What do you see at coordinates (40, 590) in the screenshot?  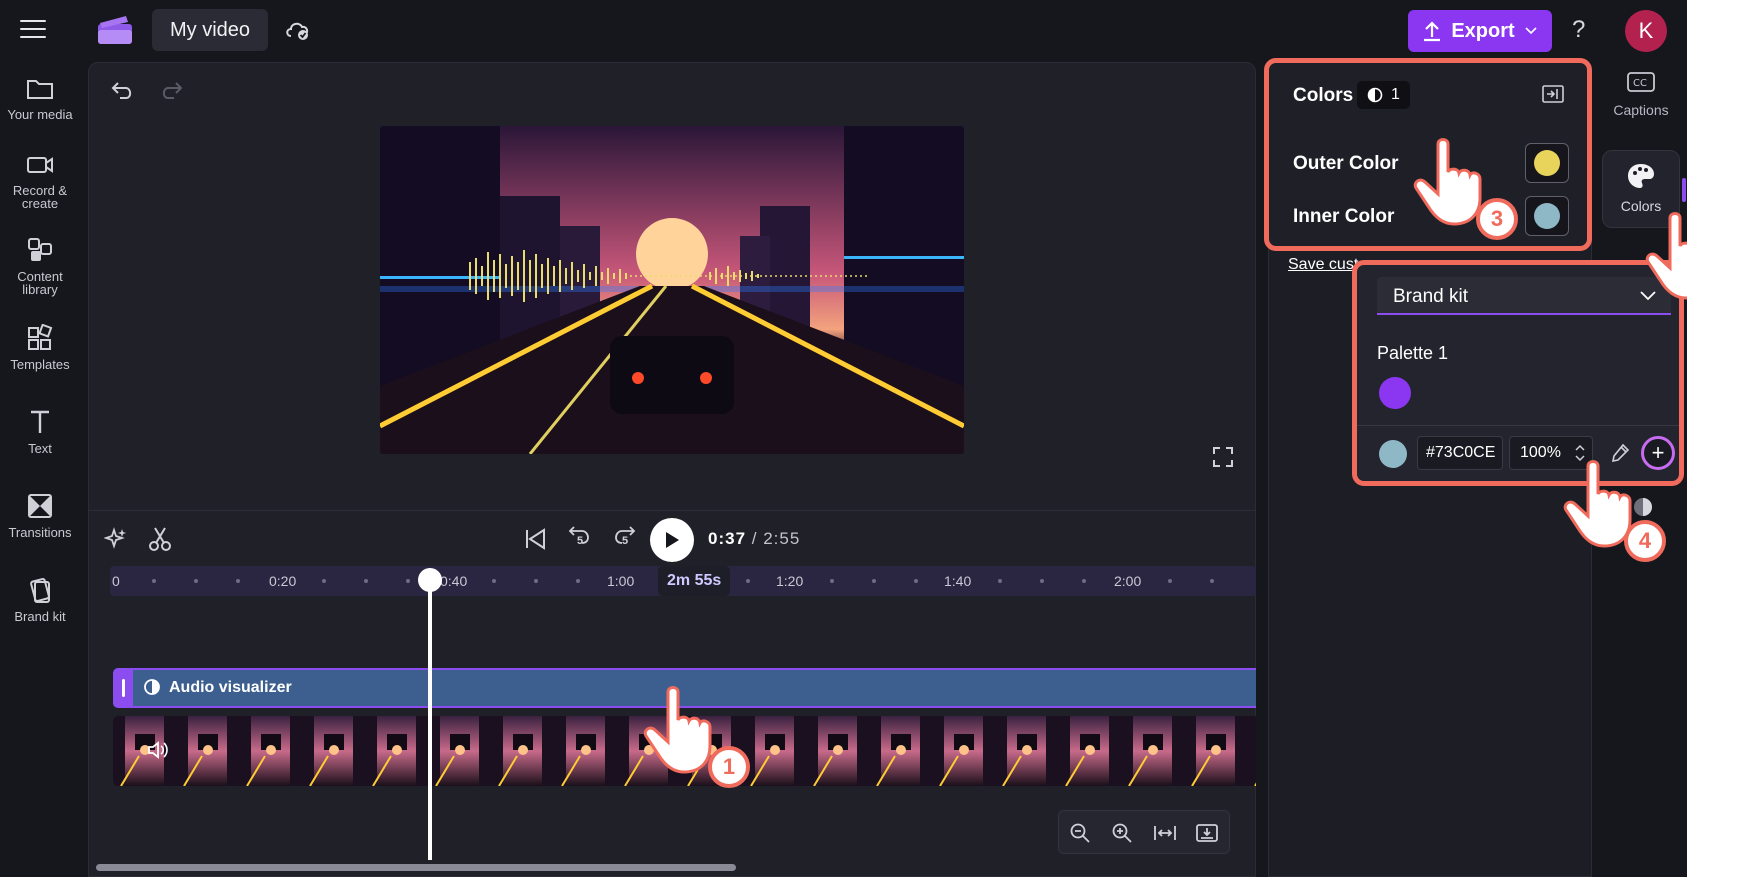 I see `brand-kit-icon` at bounding box center [40, 590].